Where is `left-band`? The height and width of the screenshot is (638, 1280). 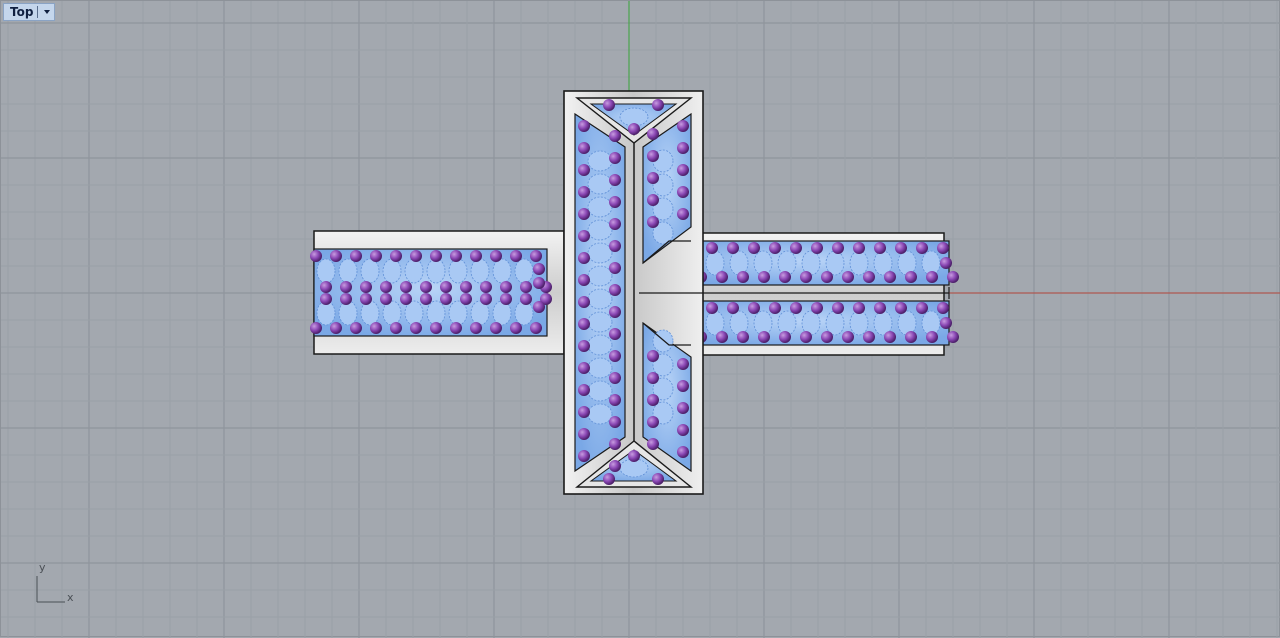 left-band is located at coordinates (437, 292).